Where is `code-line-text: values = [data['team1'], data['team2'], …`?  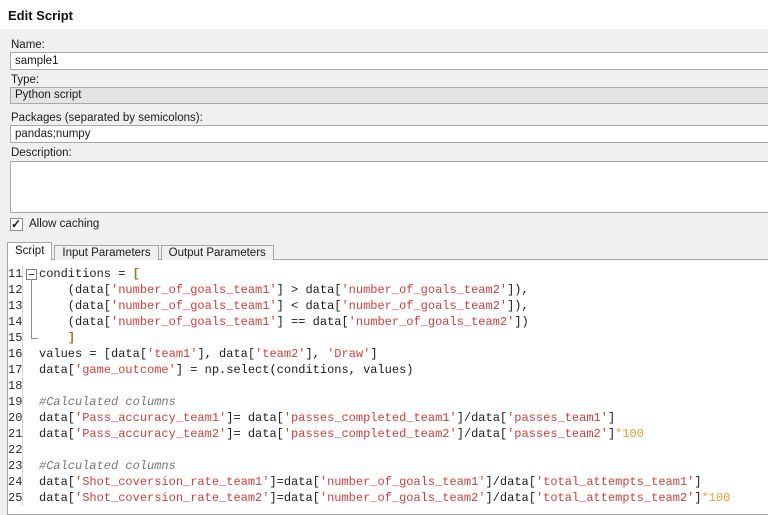 code-line-text: values = [data['team1'], data['team2'], … is located at coordinates (208, 354).